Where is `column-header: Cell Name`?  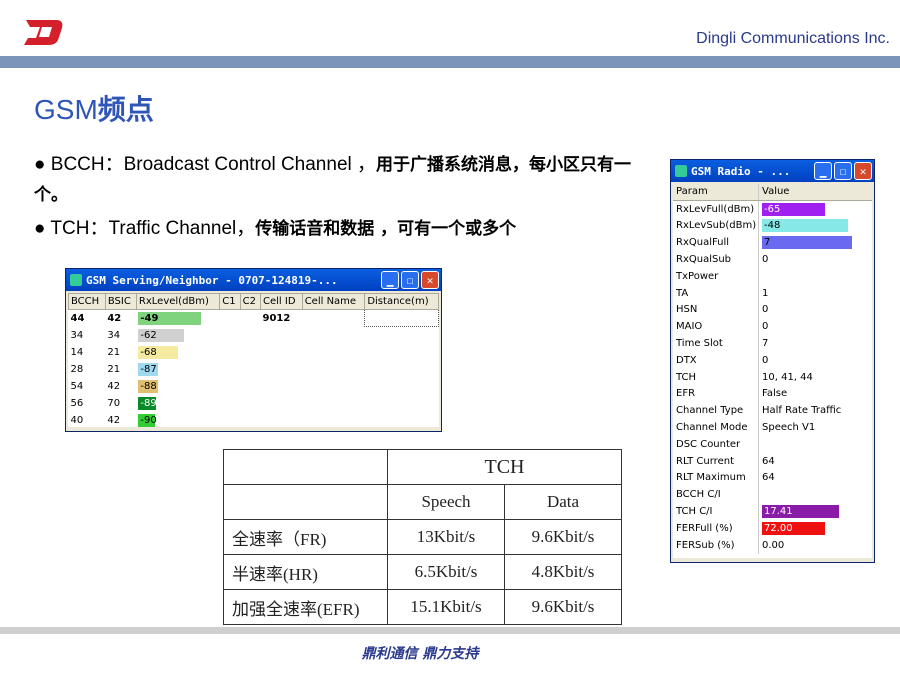
column-header: Cell Name is located at coordinates (333, 301).